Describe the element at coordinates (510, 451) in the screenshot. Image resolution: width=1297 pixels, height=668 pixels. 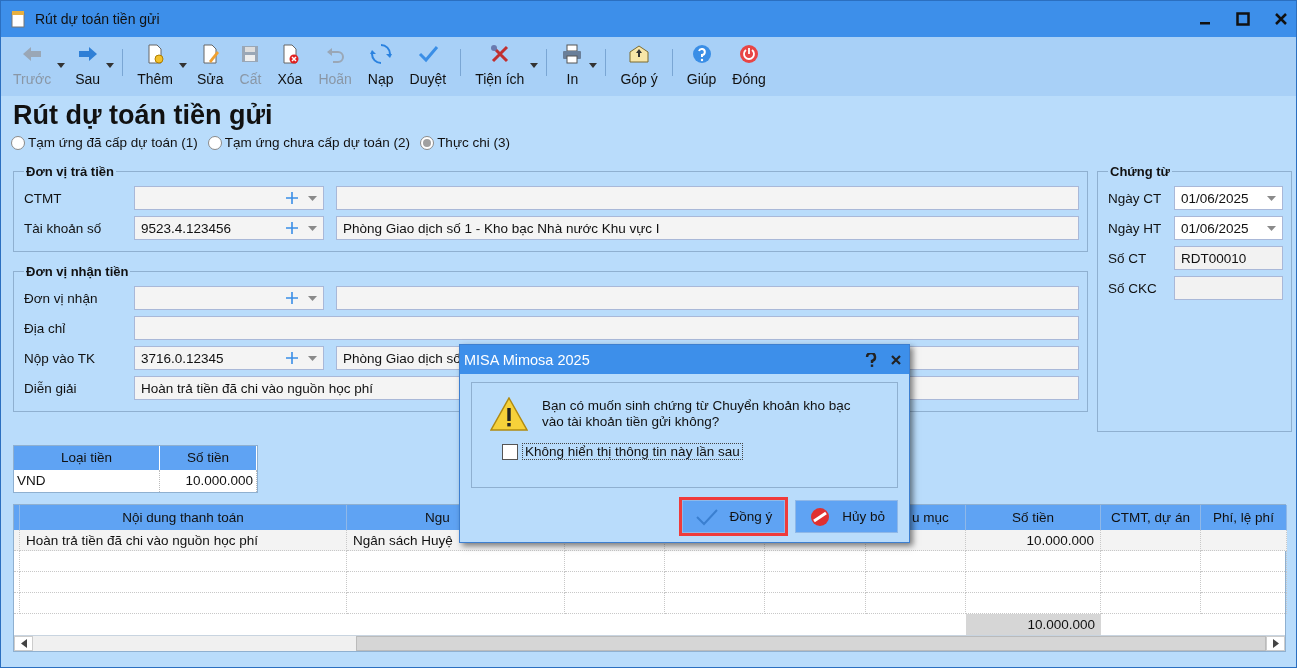
I see `checkbox` at that location.